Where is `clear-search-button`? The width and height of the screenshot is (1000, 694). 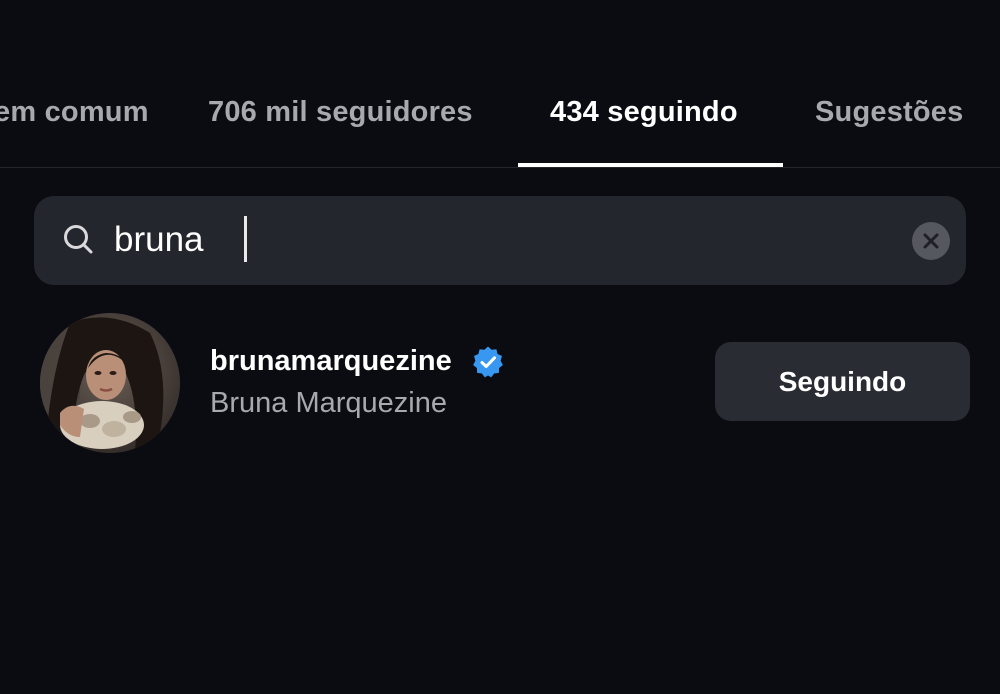
clear-search-button is located at coordinates (931, 241).